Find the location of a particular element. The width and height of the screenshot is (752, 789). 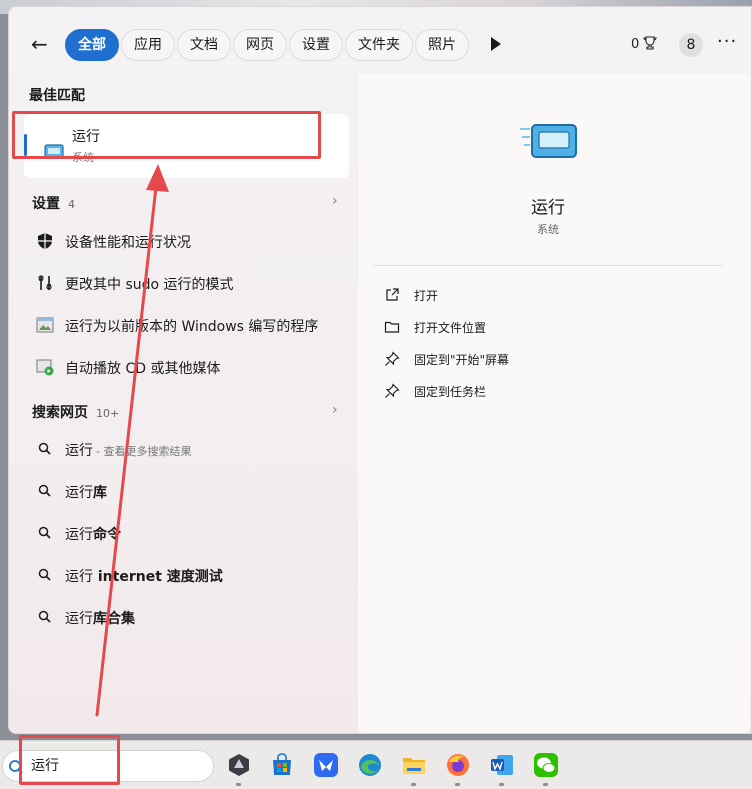

folder-icon is located at coordinates (392, 327).